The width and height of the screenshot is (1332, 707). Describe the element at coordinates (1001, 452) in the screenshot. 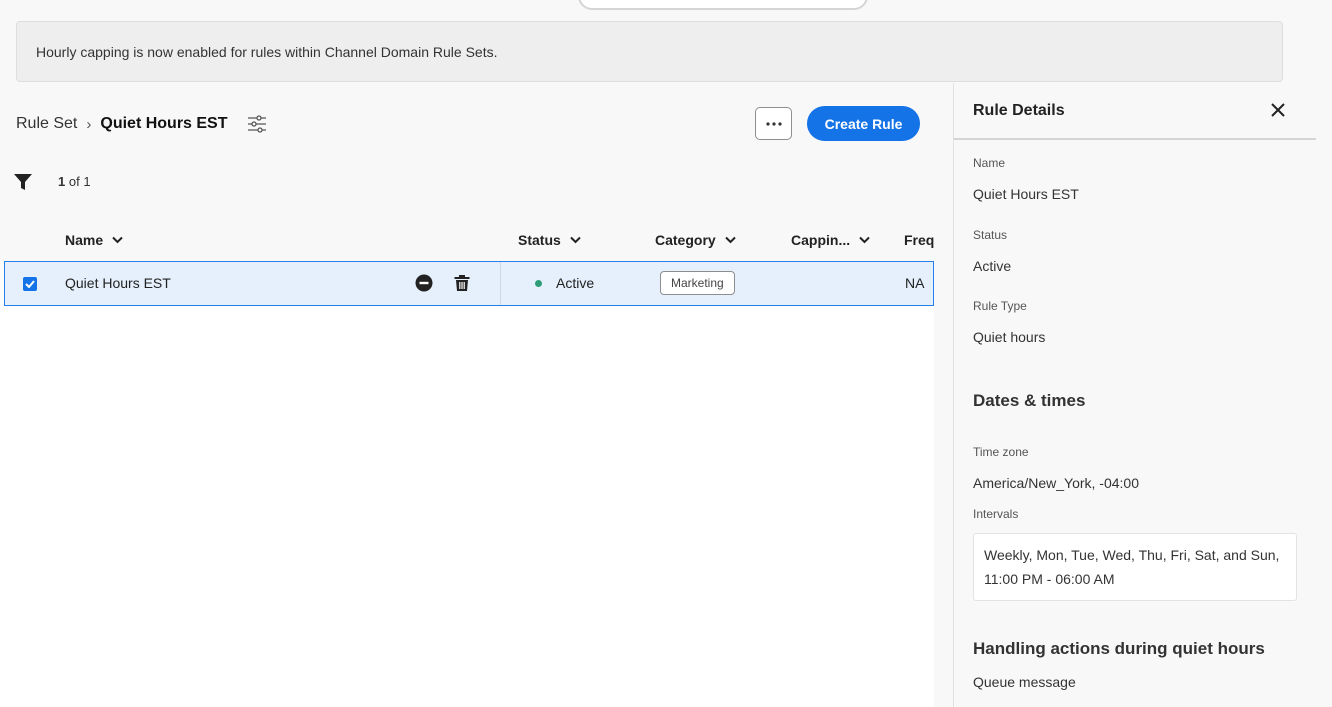

I see `timezone-label: Time zone` at that location.